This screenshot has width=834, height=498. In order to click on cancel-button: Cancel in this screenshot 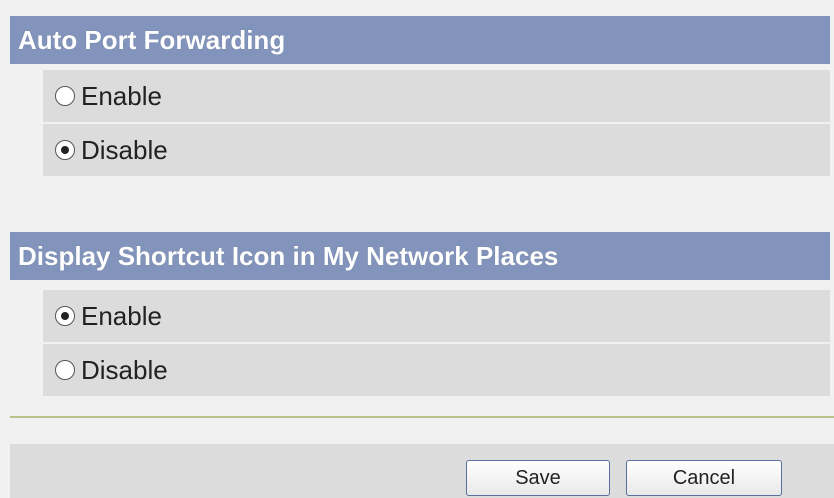, I will do `click(704, 478)`.